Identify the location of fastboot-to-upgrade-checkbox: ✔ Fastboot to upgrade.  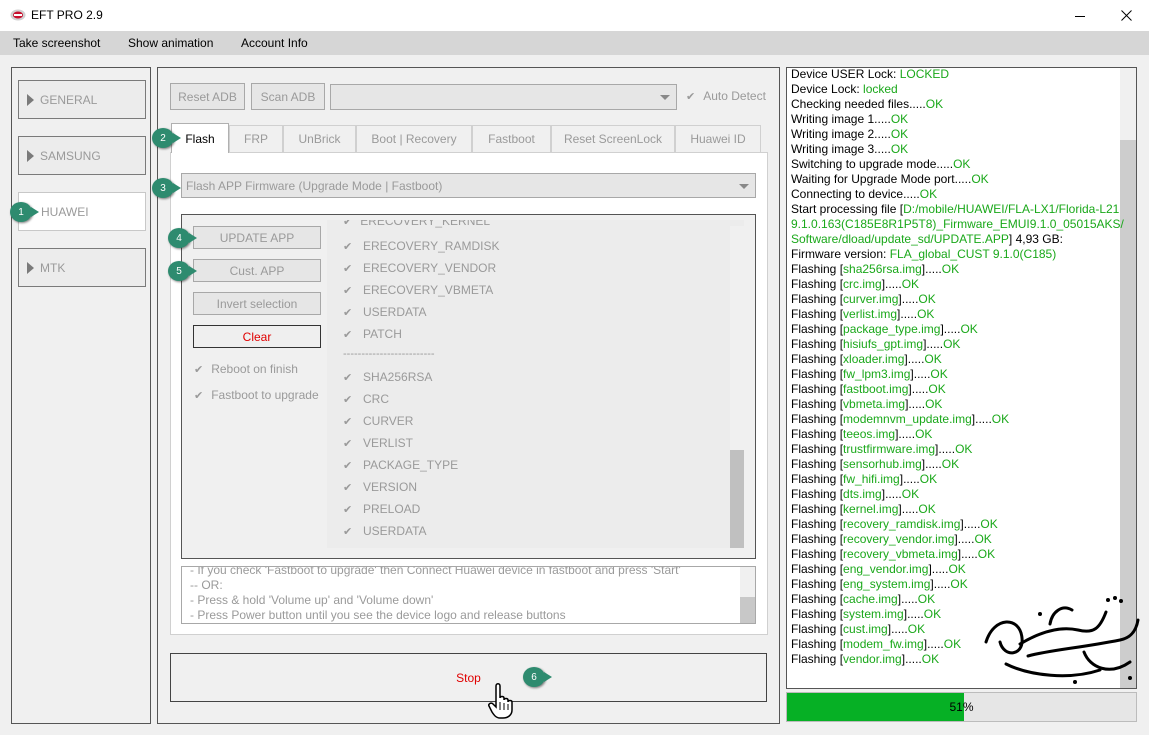
(256, 395).